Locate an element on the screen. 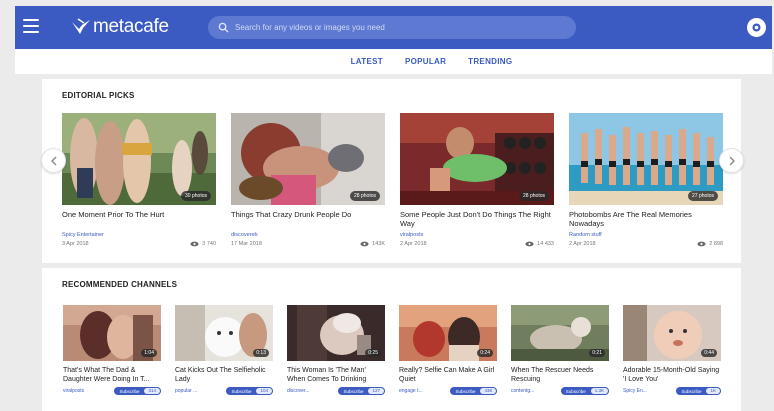 This screenshot has width=774, height=411. card-date: 17 Mar 2018 is located at coordinates (246, 244).